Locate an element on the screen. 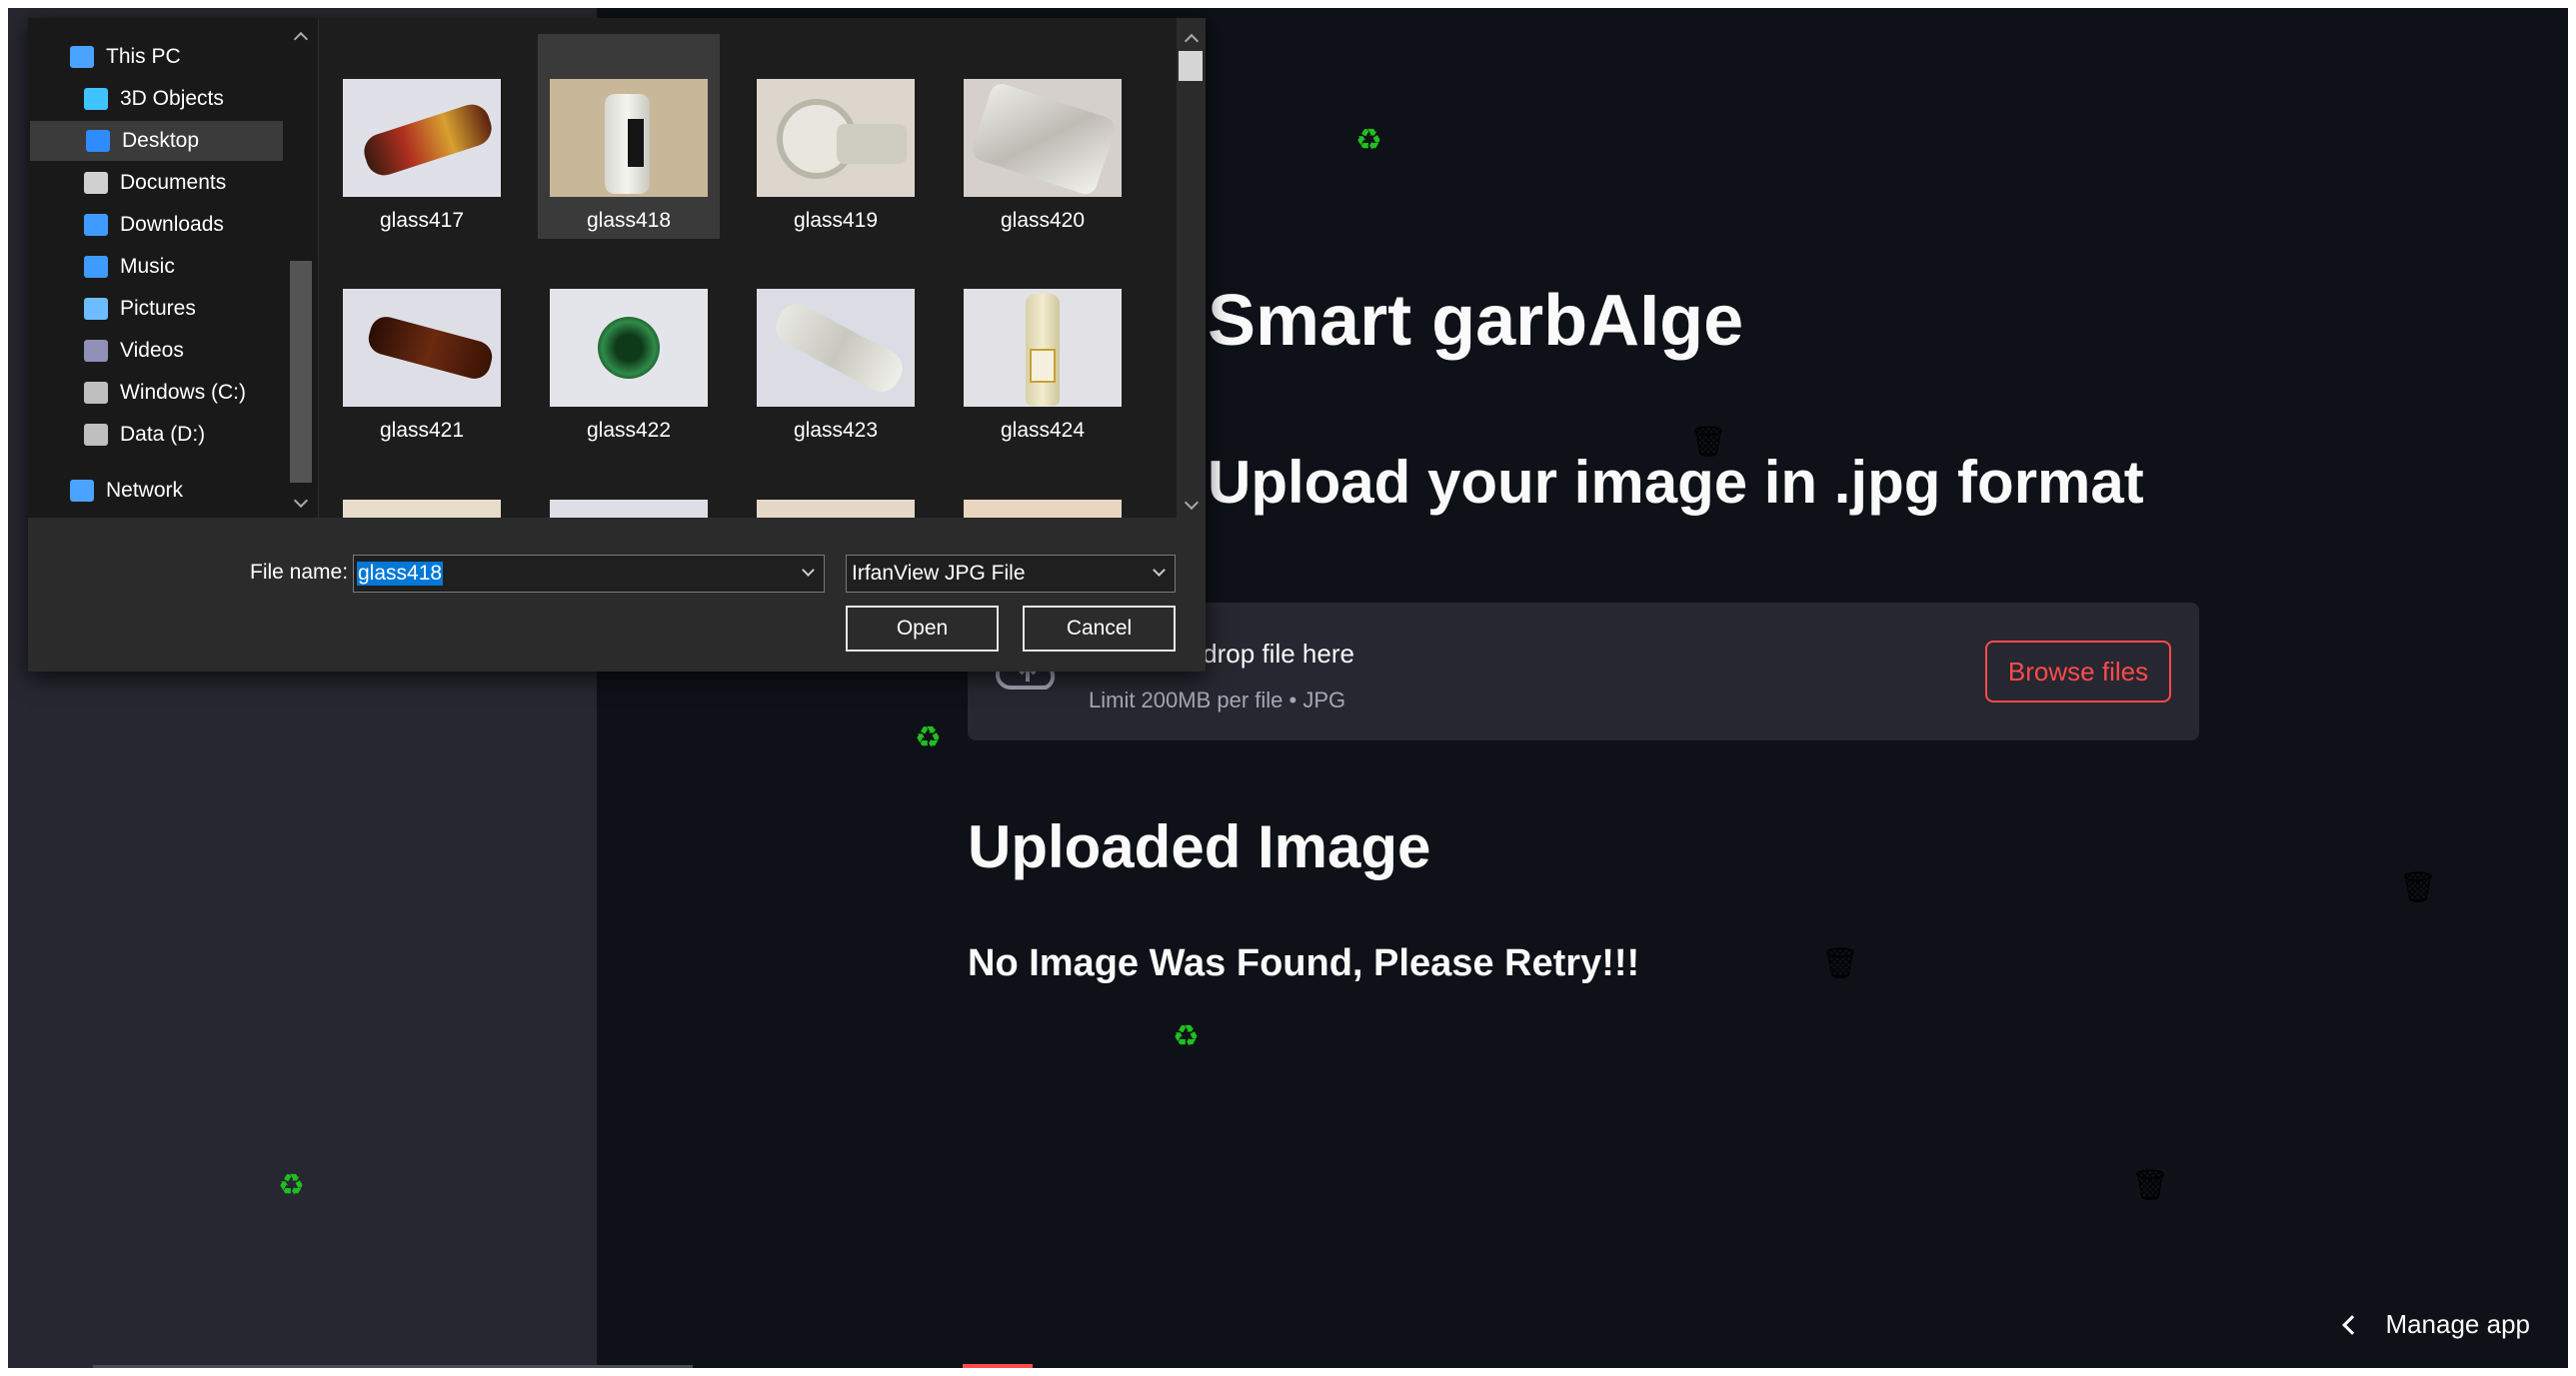  file-name-label: glass417 is located at coordinates (422, 220).